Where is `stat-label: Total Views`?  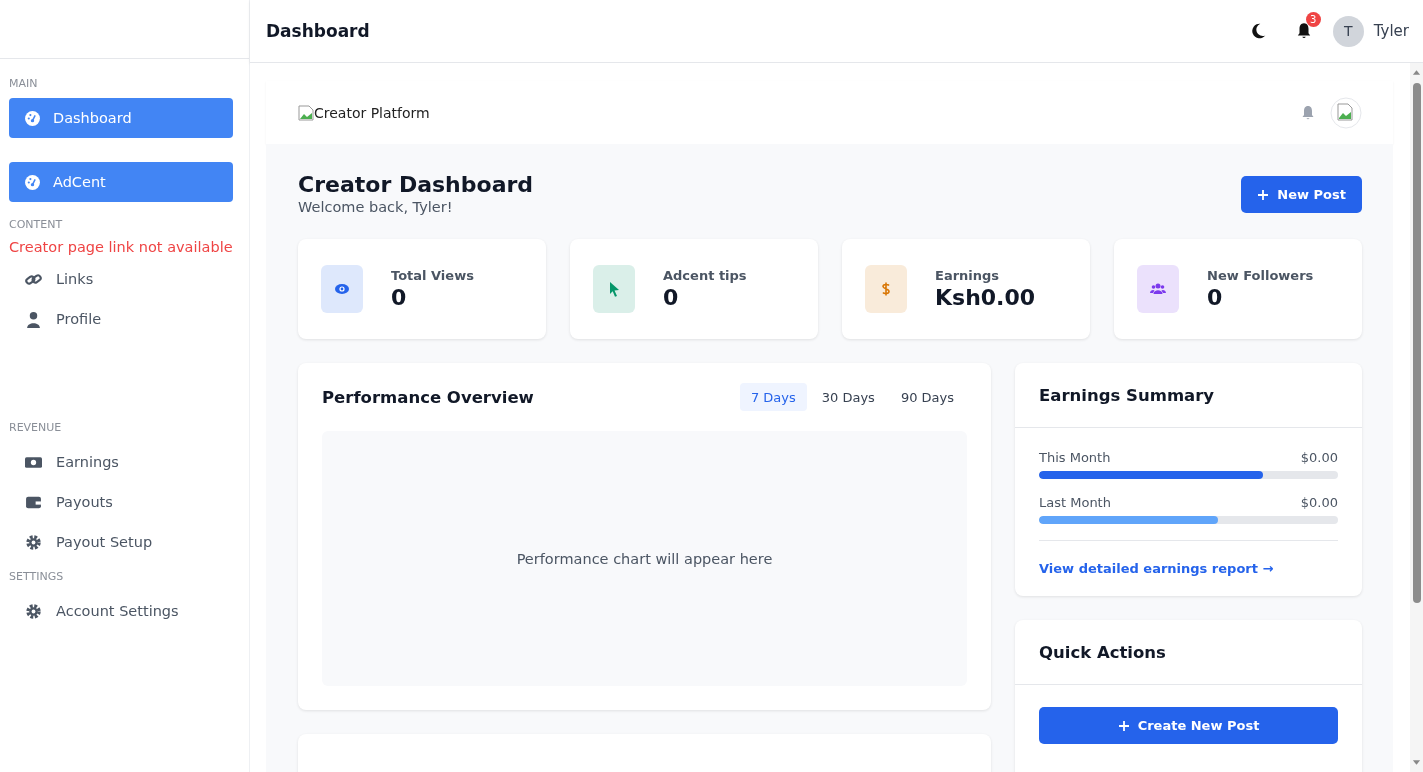
stat-label: Total Views is located at coordinates (432, 275).